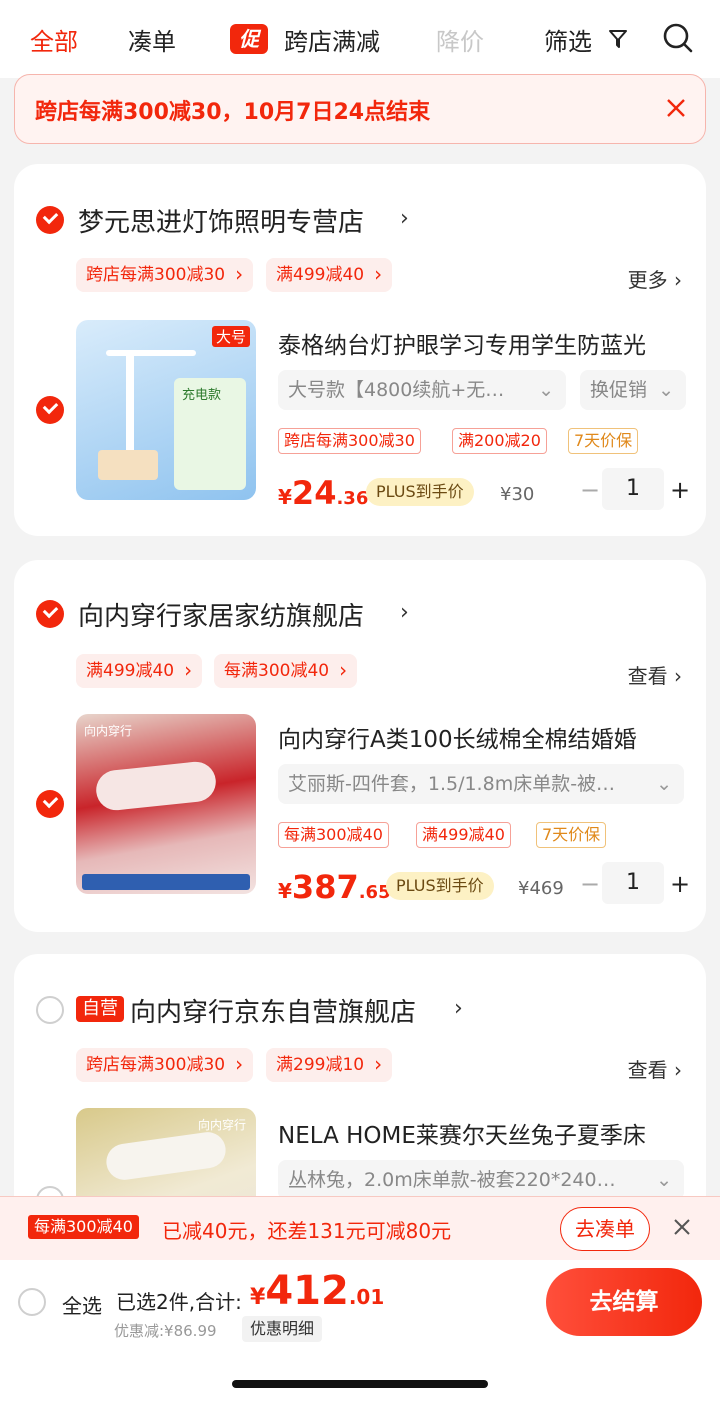  Describe the element at coordinates (249, 39) in the screenshot. I see `promo-tag-icon: 促` at that location.